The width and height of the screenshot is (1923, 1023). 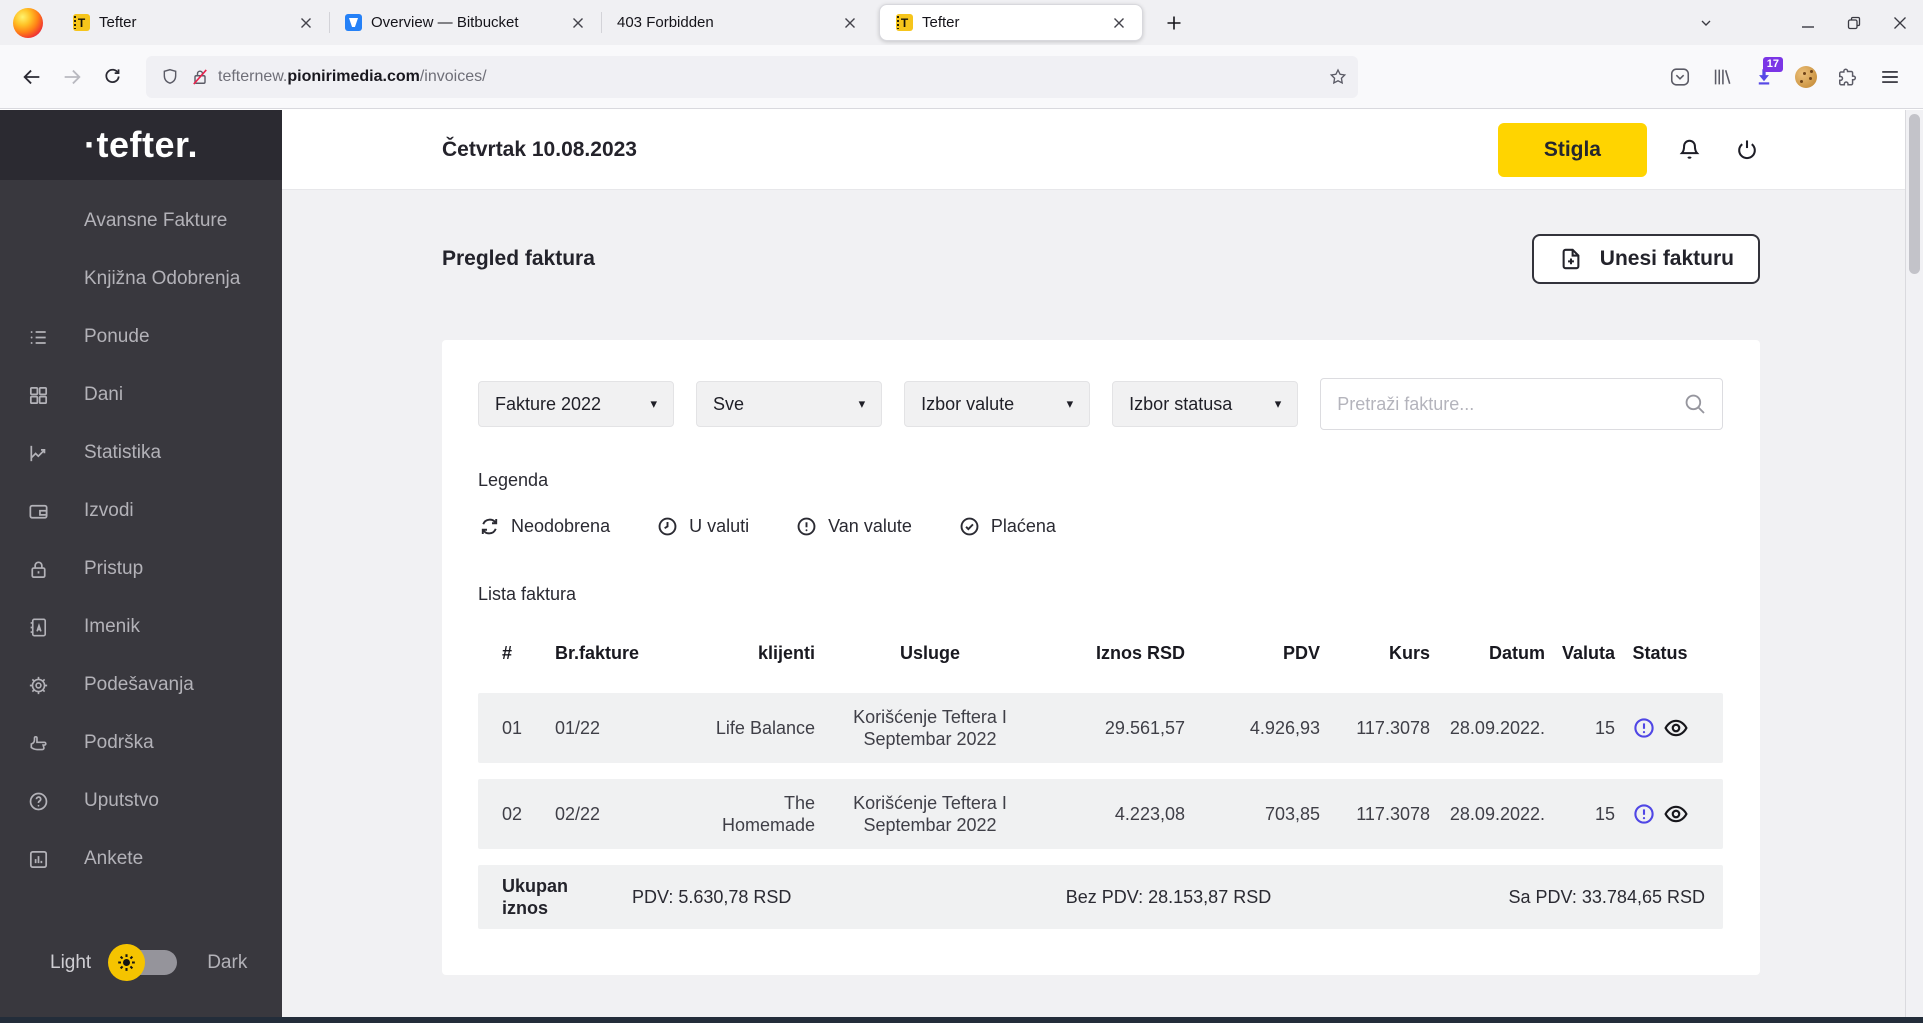 What do you see at coordinates (141, 221) in the screenshot?
I see `sidebar-item-avansne-fakture: Avansne Fakture` at bounding box center [141, 221].